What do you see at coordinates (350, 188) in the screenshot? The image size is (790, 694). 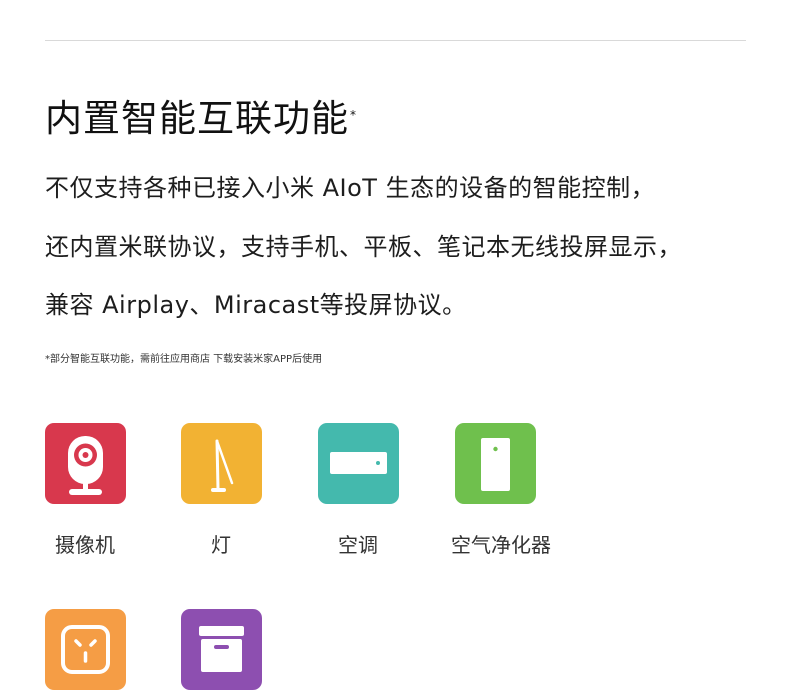 I see `description-line-1: 不仅支持各种已接入小米 AIoT 生态的设备的智能控制，` at bounding box center [350, 188].